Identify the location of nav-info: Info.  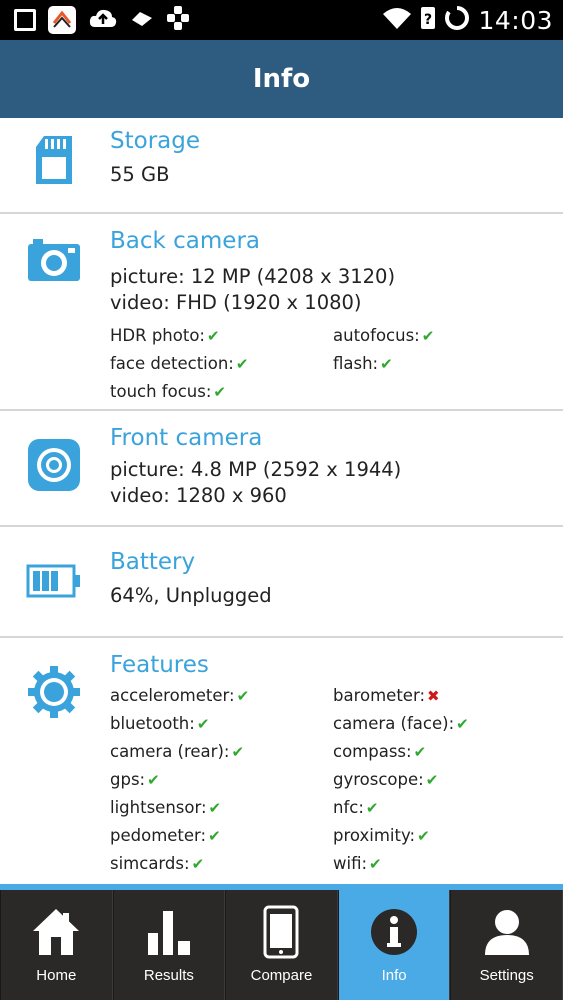
(394, 945).